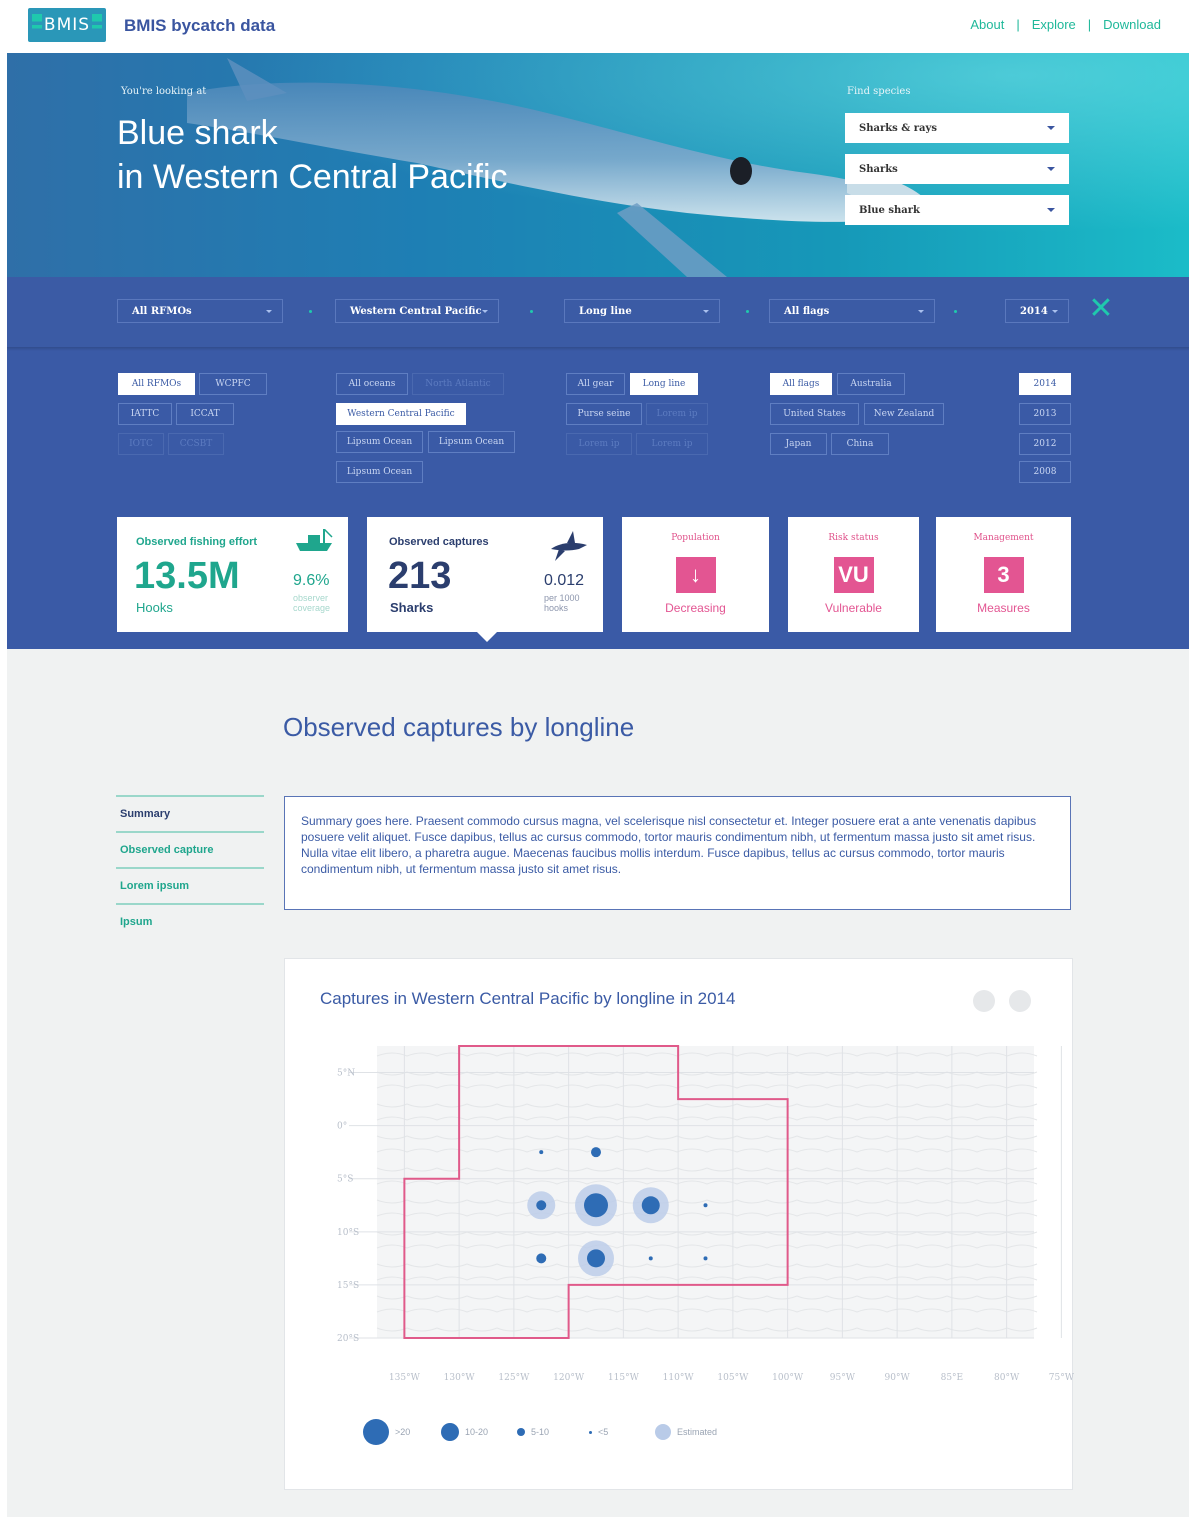  Describe the element at coordinates (733, 1378) in the screenshot. I see `lon-tick-label: 105°W` at that location.